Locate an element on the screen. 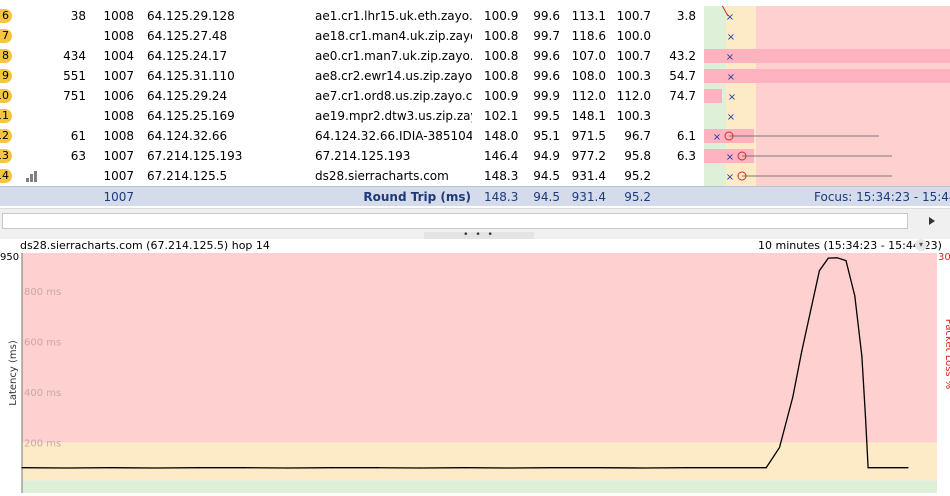 The height and width of the screenshot is (496, 950). hop-ip: 64.125.24.17 is located at coordinates (187, 56).